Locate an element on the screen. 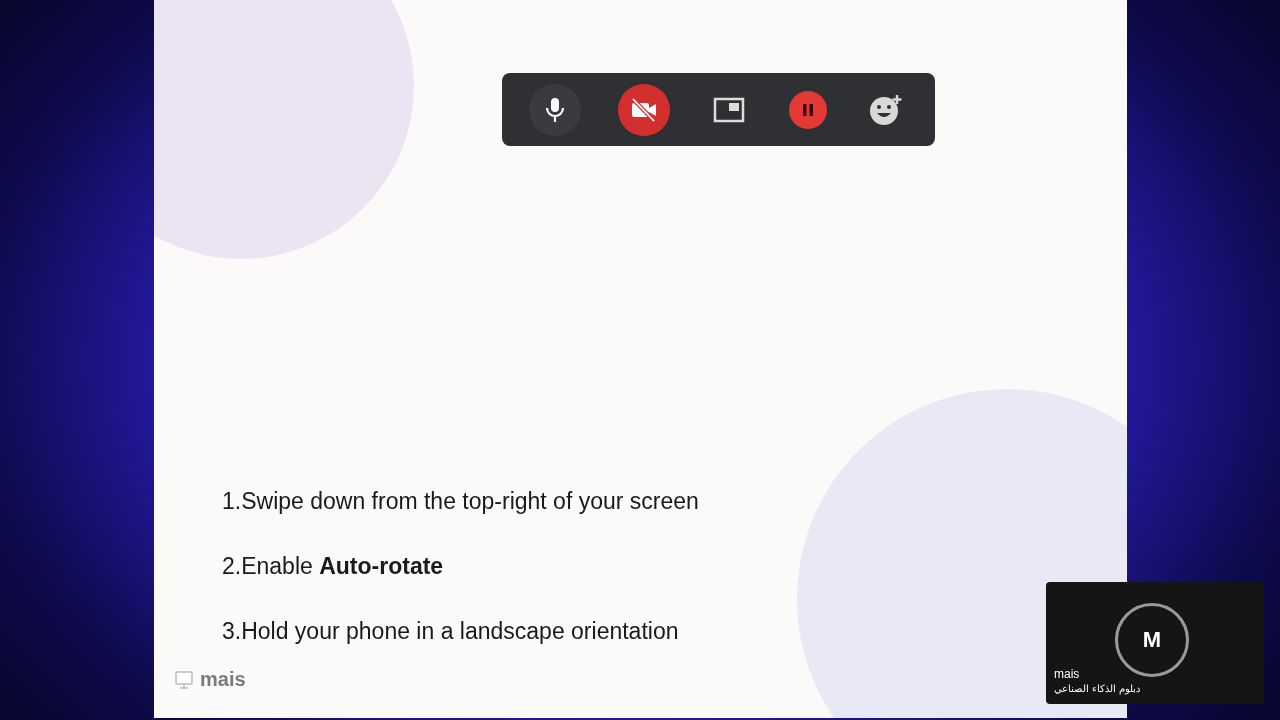  instruction-step: 3.Hold your phone in a landscape orientation is located at coordinates (460, 631).